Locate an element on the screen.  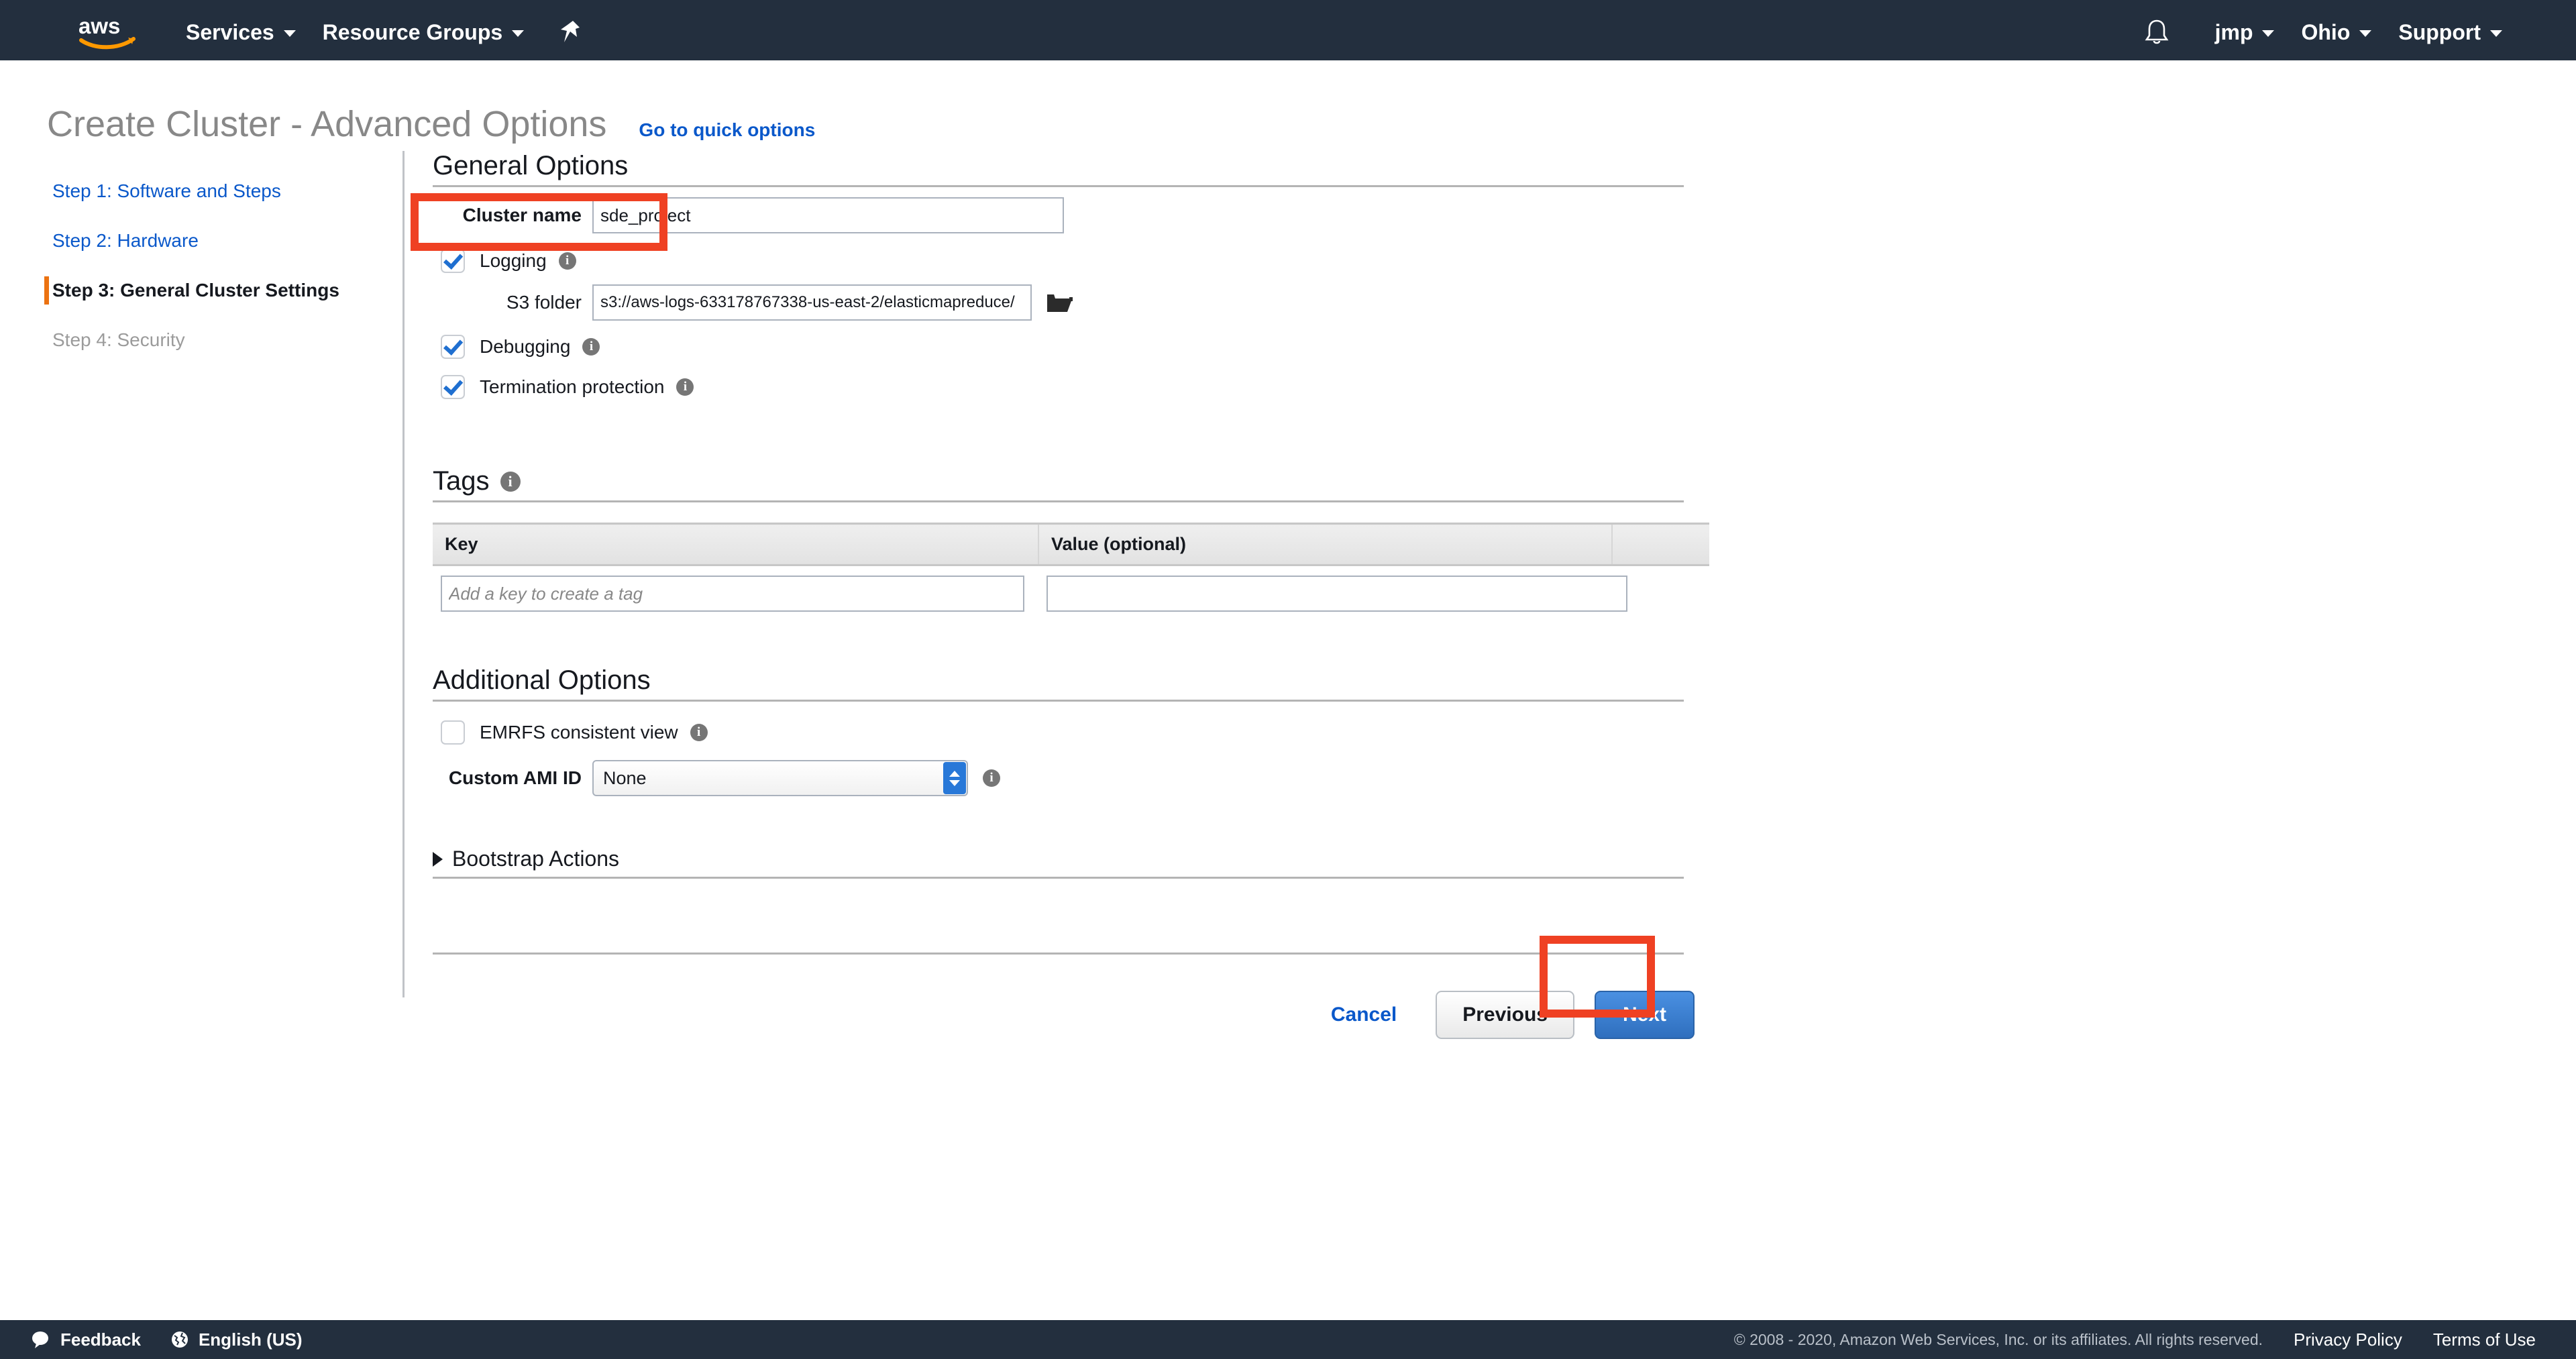
termination-protection-info-icon: i is located at coordinates (685, 387).